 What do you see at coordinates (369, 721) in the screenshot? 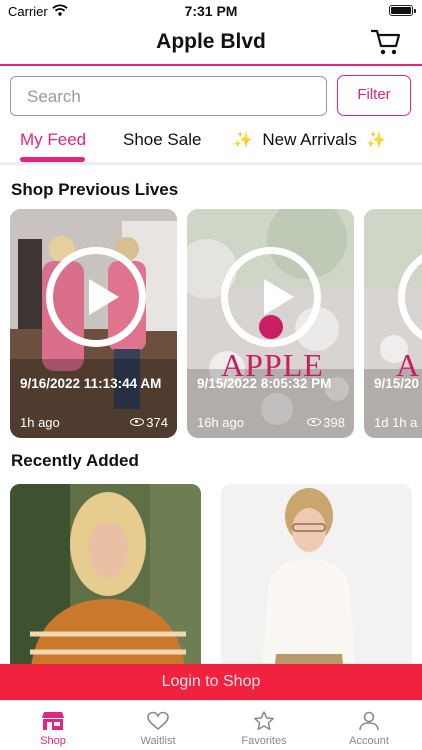
I see `person-icon` at bounding box center [369, 721].